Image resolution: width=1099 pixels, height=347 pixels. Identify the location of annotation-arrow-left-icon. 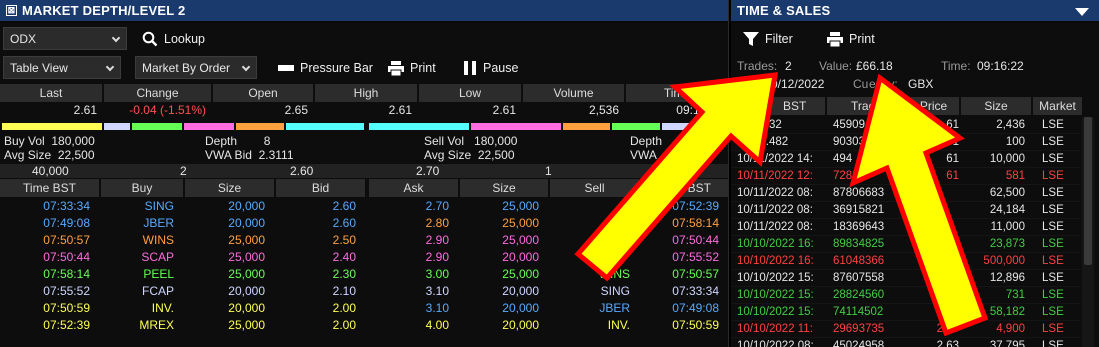
(676, 177).